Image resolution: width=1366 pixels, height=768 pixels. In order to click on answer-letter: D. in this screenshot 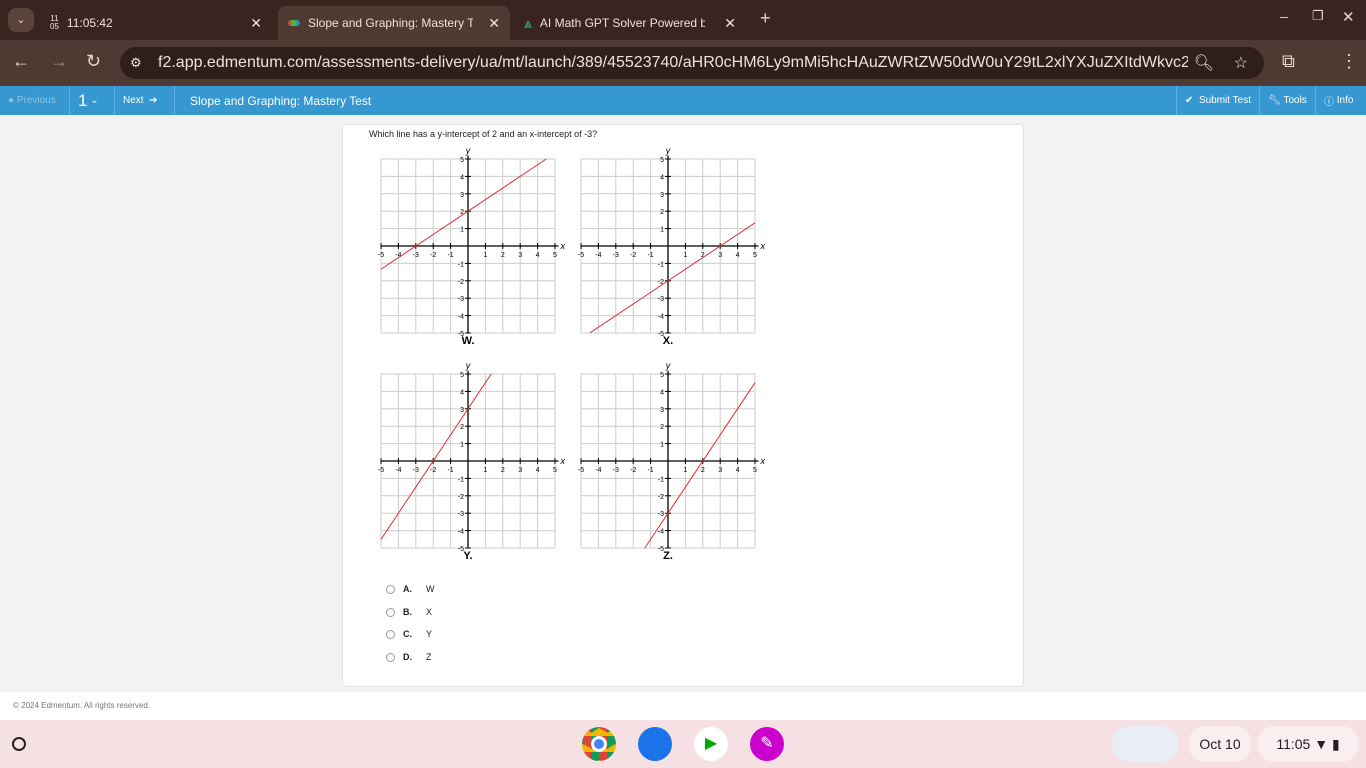, I will do `click(407, 657)`.